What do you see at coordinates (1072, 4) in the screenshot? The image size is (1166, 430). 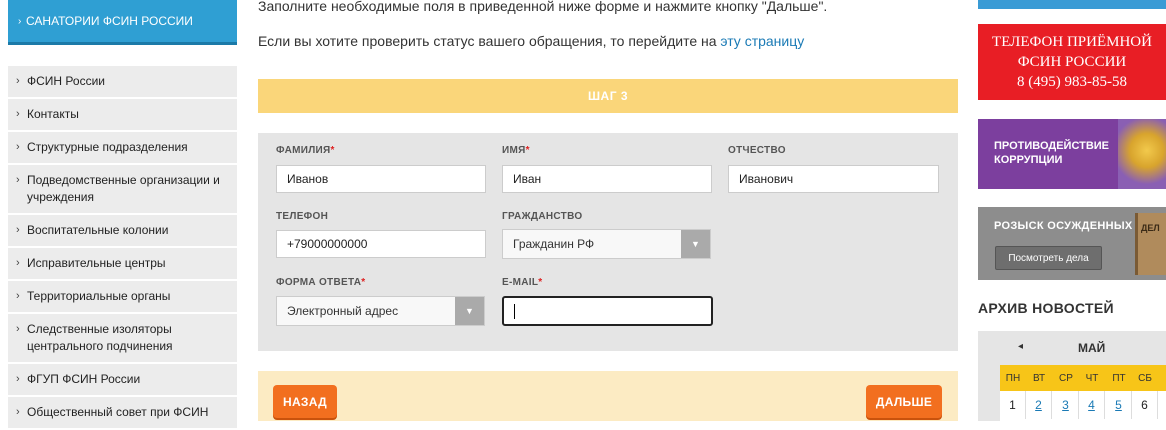 I see `top-banner-edge` at bounding box center [1072, 4].